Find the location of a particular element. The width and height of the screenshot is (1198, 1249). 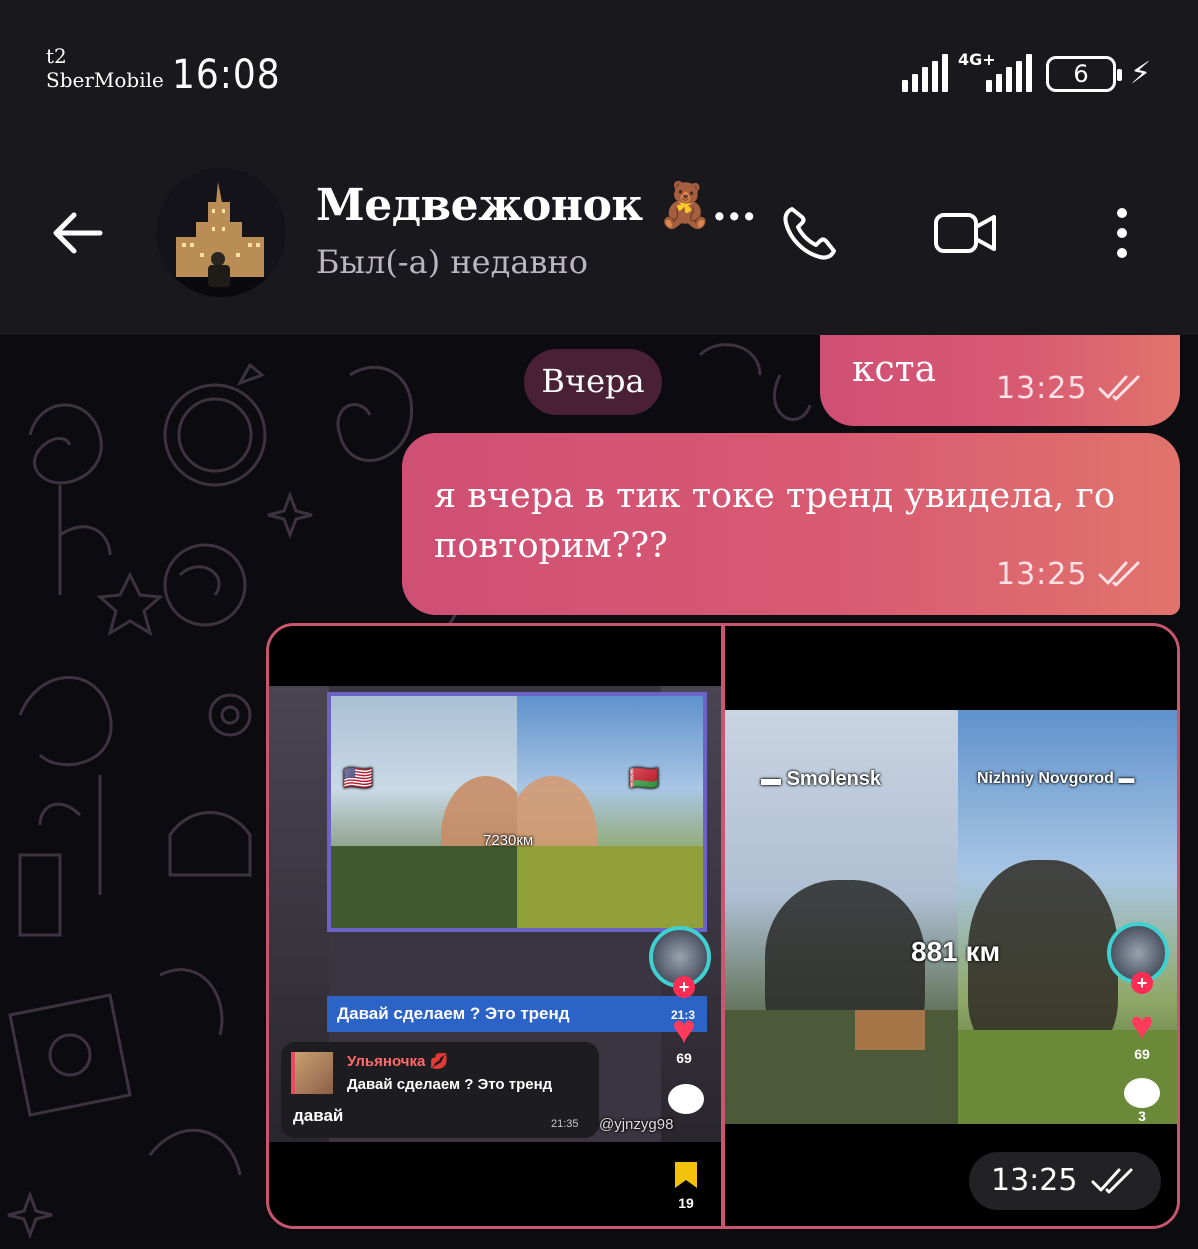

distance-label: 881 км is located at coordinates (956, 951).